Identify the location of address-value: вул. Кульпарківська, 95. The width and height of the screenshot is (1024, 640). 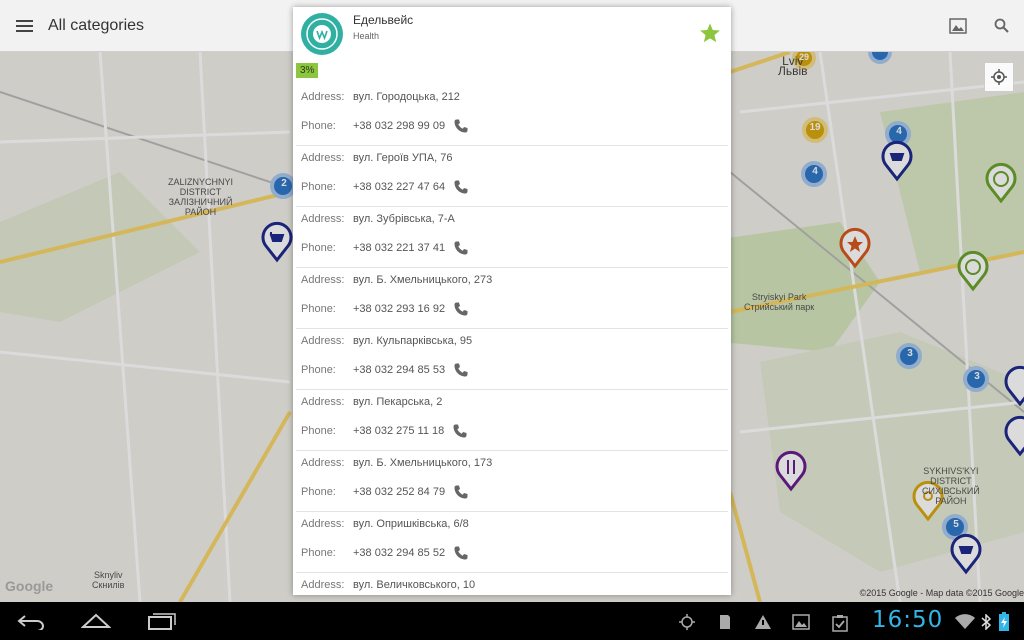
(413, 341).